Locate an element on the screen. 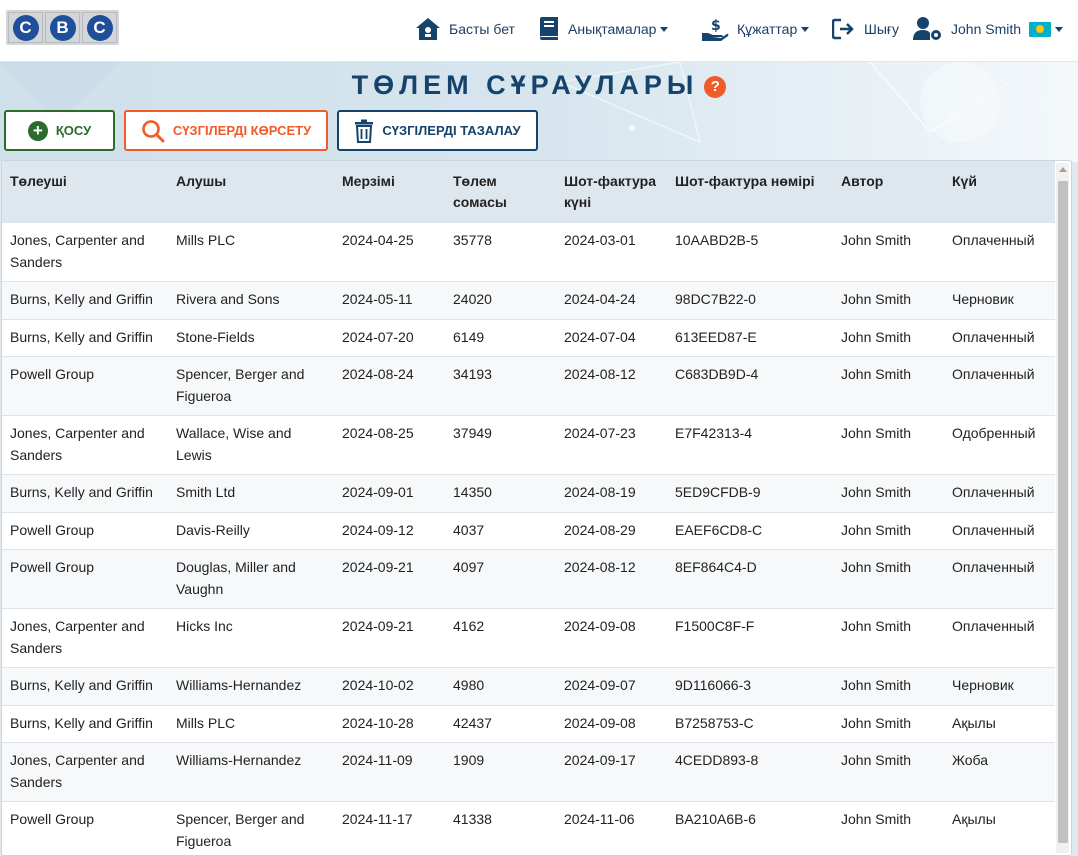 This screenshot has width=1078, height=856. cell-recipient: Hicks Inc is located at coordinates (251, 638).